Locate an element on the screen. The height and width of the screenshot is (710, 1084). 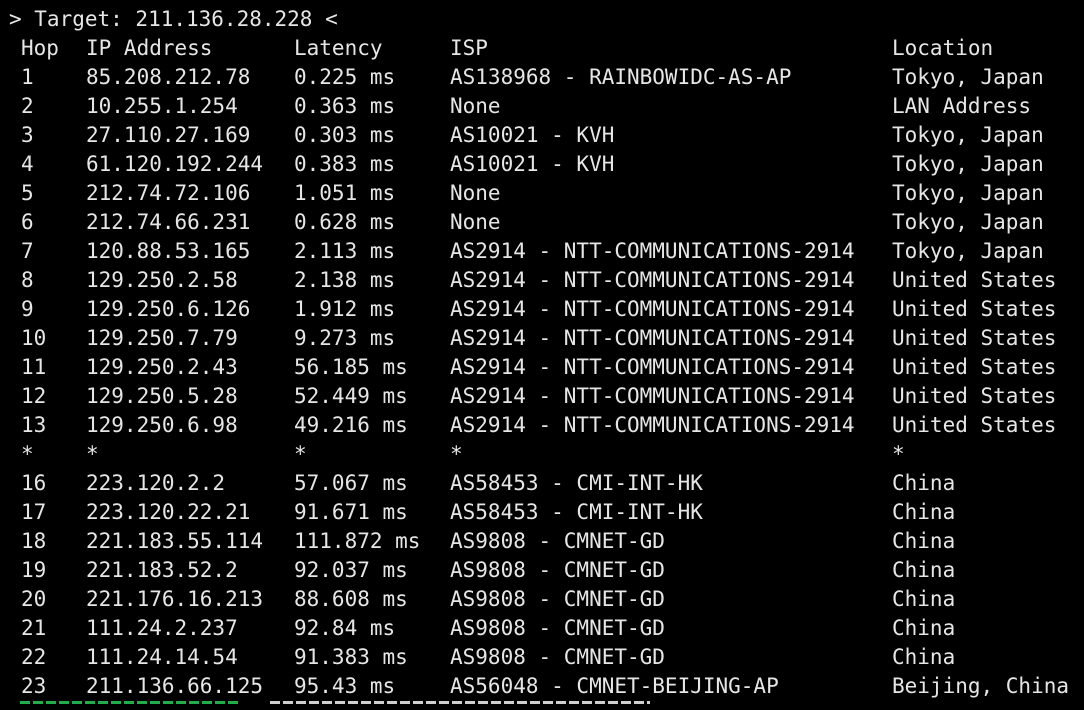
shell-prompt-fragment is located at coordinates (130, 702).